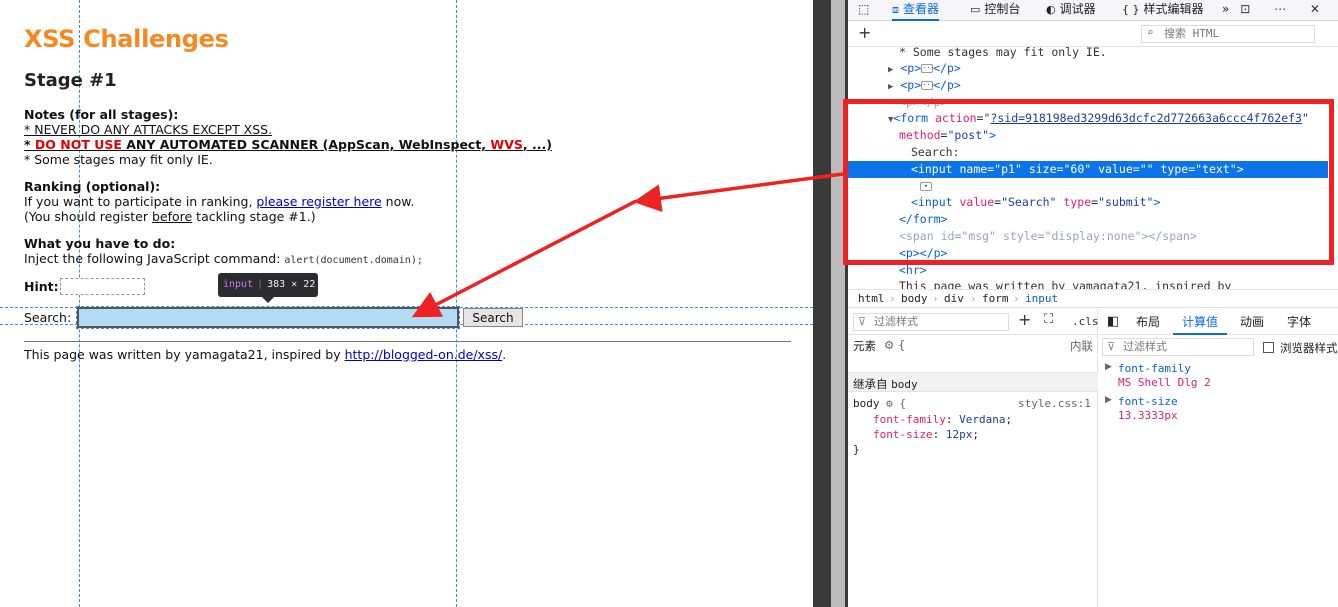 Image resolution: width=1338 pixels, height=607 pixels. I want to click on html-search-input: ⌕ 搜索 HTML, so click(1228, 34).